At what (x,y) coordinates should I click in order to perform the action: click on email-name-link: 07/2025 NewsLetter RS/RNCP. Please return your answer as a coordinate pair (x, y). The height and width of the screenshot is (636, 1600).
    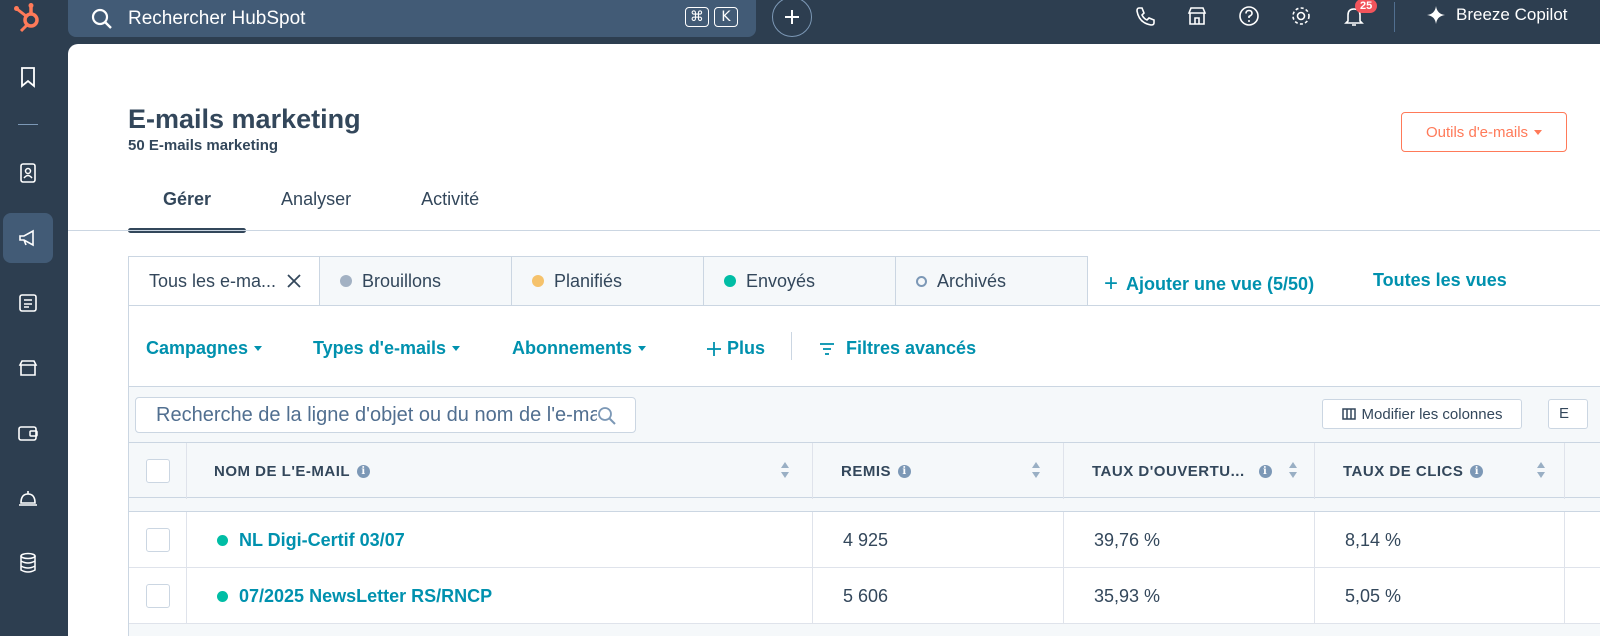
    Looking at the image, I should click on (365, 596).